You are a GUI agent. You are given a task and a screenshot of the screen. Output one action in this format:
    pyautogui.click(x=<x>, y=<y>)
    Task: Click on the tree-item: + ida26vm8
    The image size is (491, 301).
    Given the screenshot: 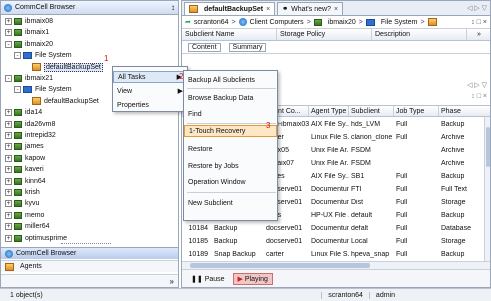 What is the action you would take?
    pyautogui.click(x=28, y=124)
    